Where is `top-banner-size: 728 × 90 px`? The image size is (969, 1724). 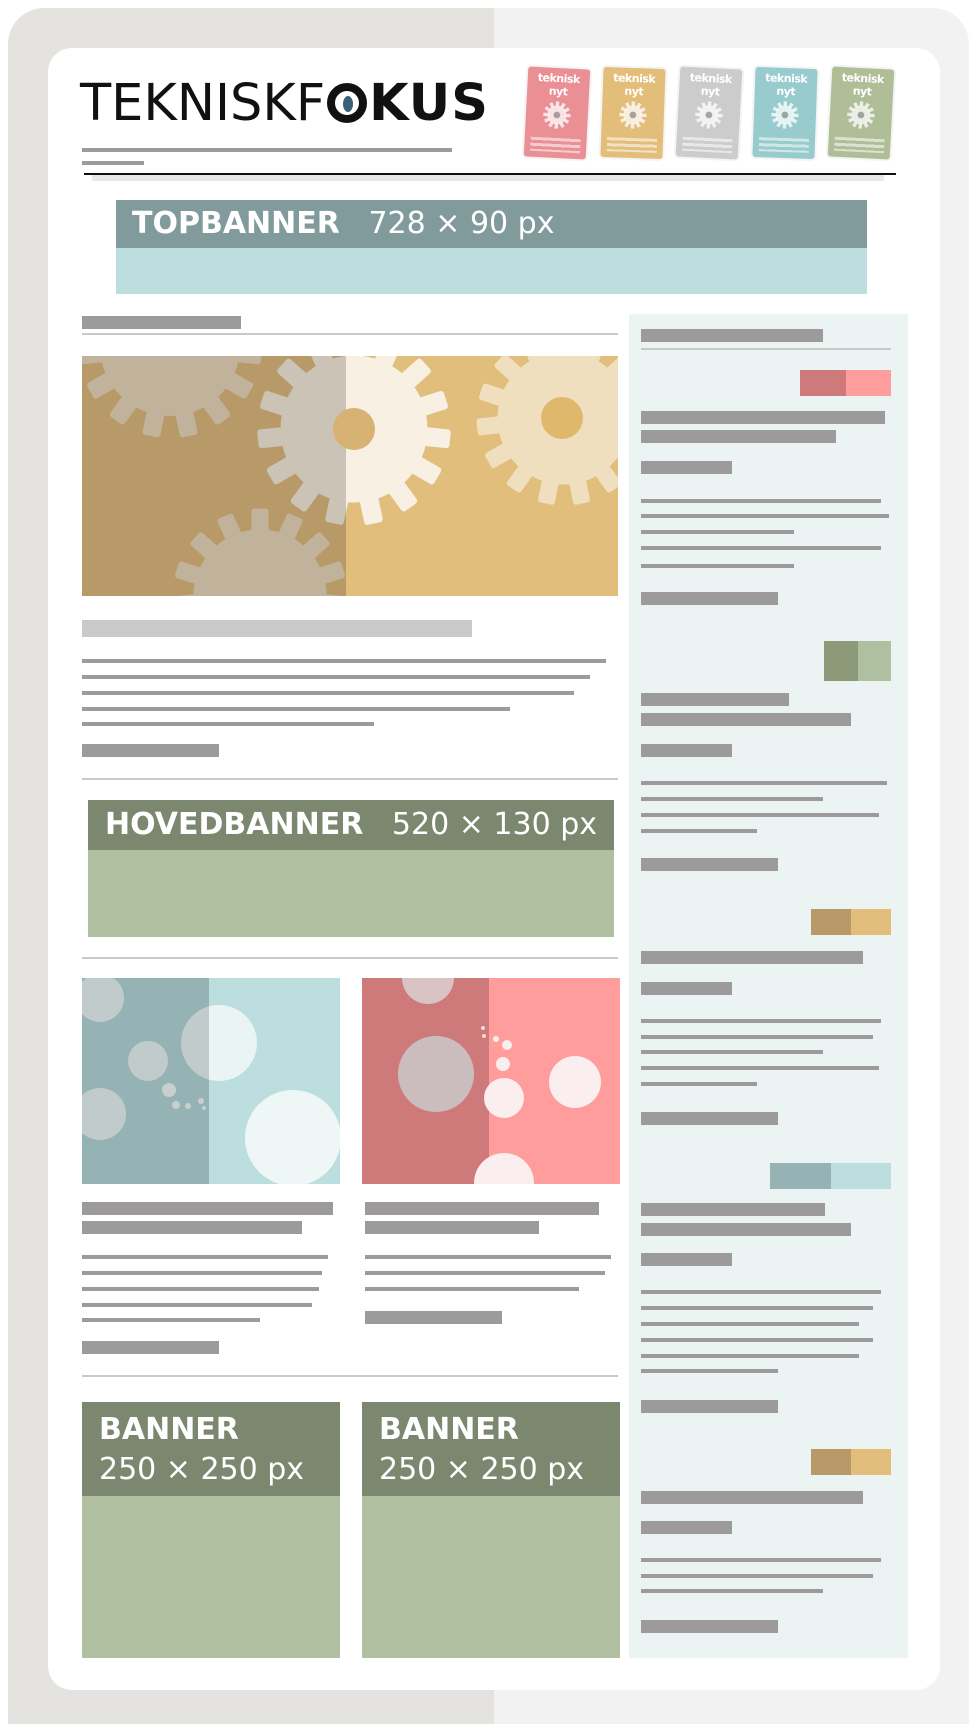
top-banner-size: 728 × 90 px is located at coordinates (461, 223).